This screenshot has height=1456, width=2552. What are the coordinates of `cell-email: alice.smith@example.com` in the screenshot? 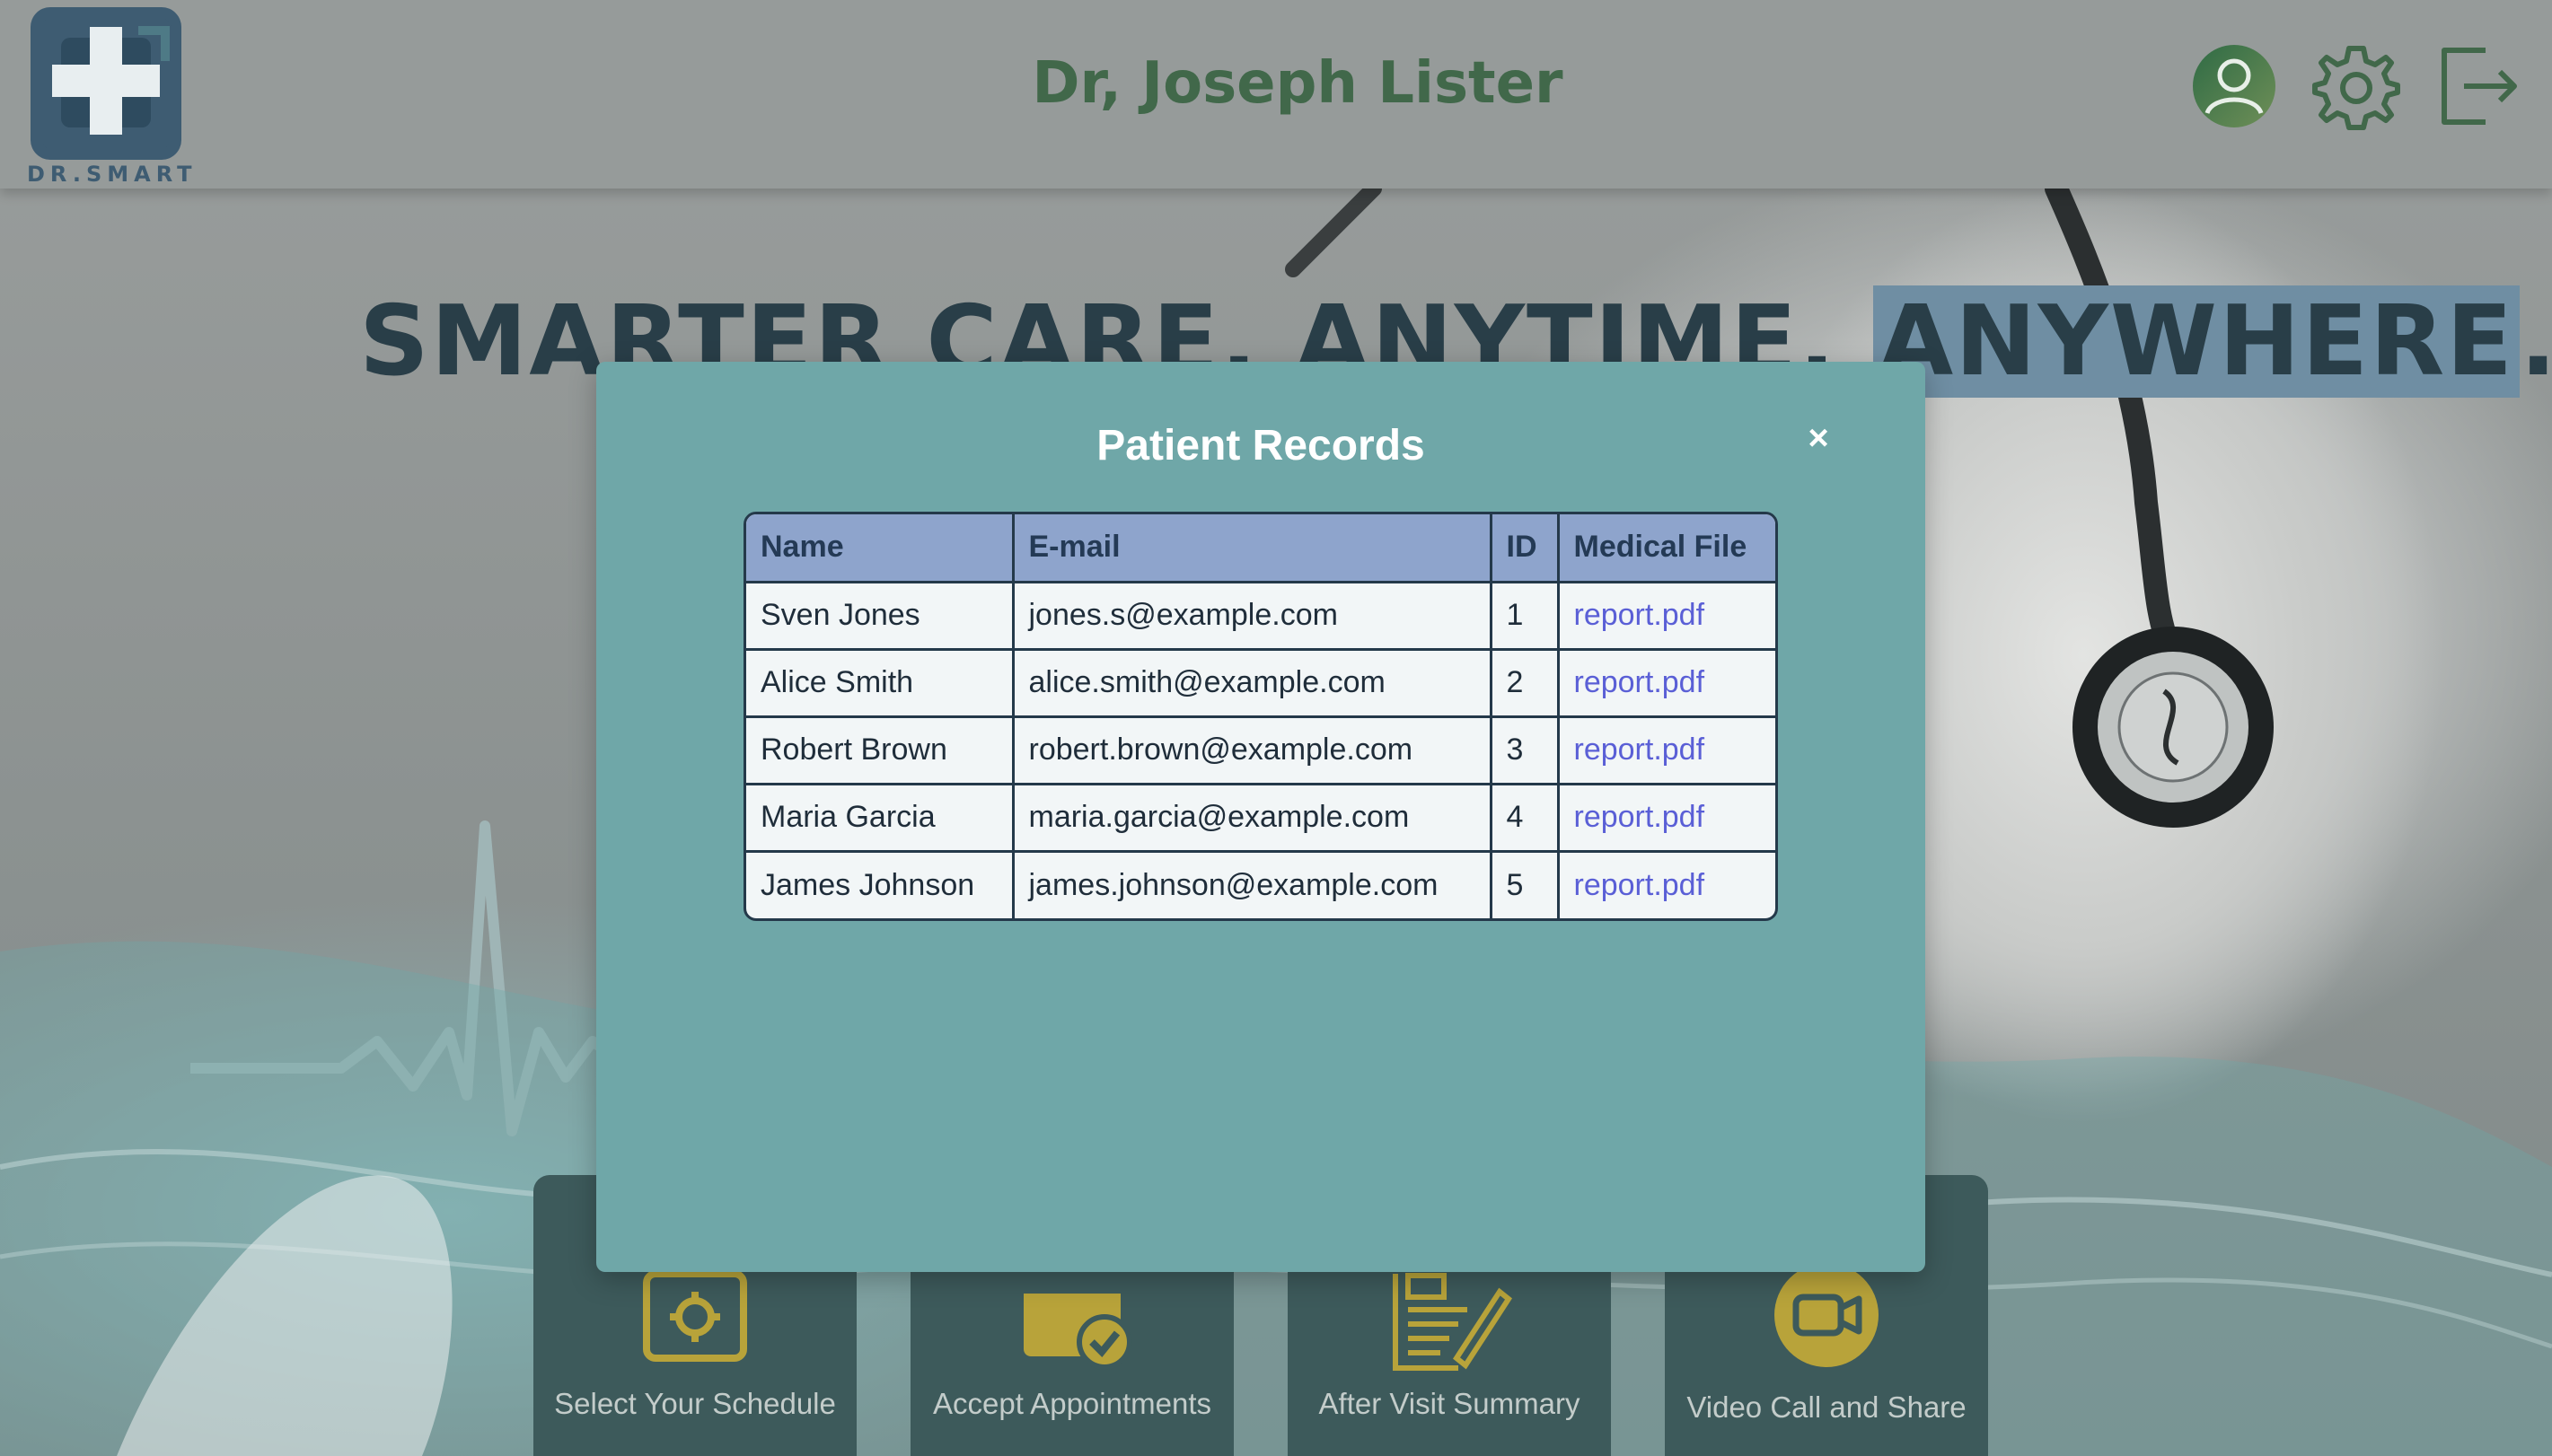 It's located at (1252, 683).